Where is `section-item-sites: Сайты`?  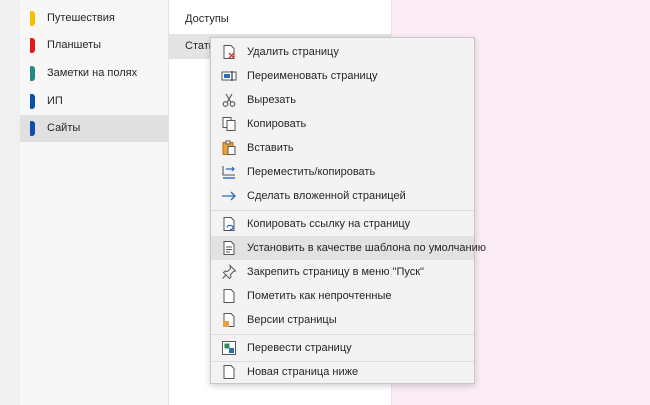 section-item-sites: Сайты is located at coordinates (94, 128).